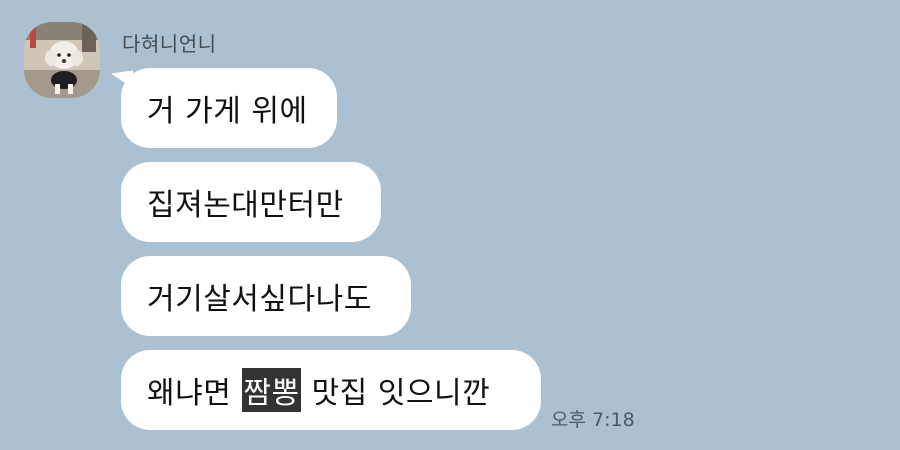  I want to click on message-text: 왜냐면, so click(194, 393).